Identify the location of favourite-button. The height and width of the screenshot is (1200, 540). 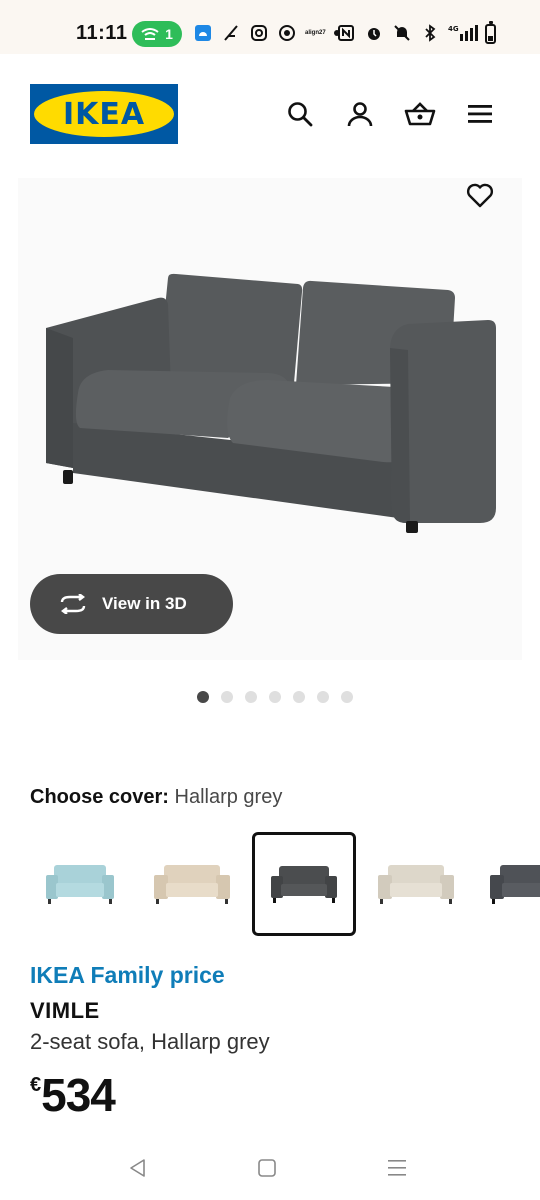
(480, 195).